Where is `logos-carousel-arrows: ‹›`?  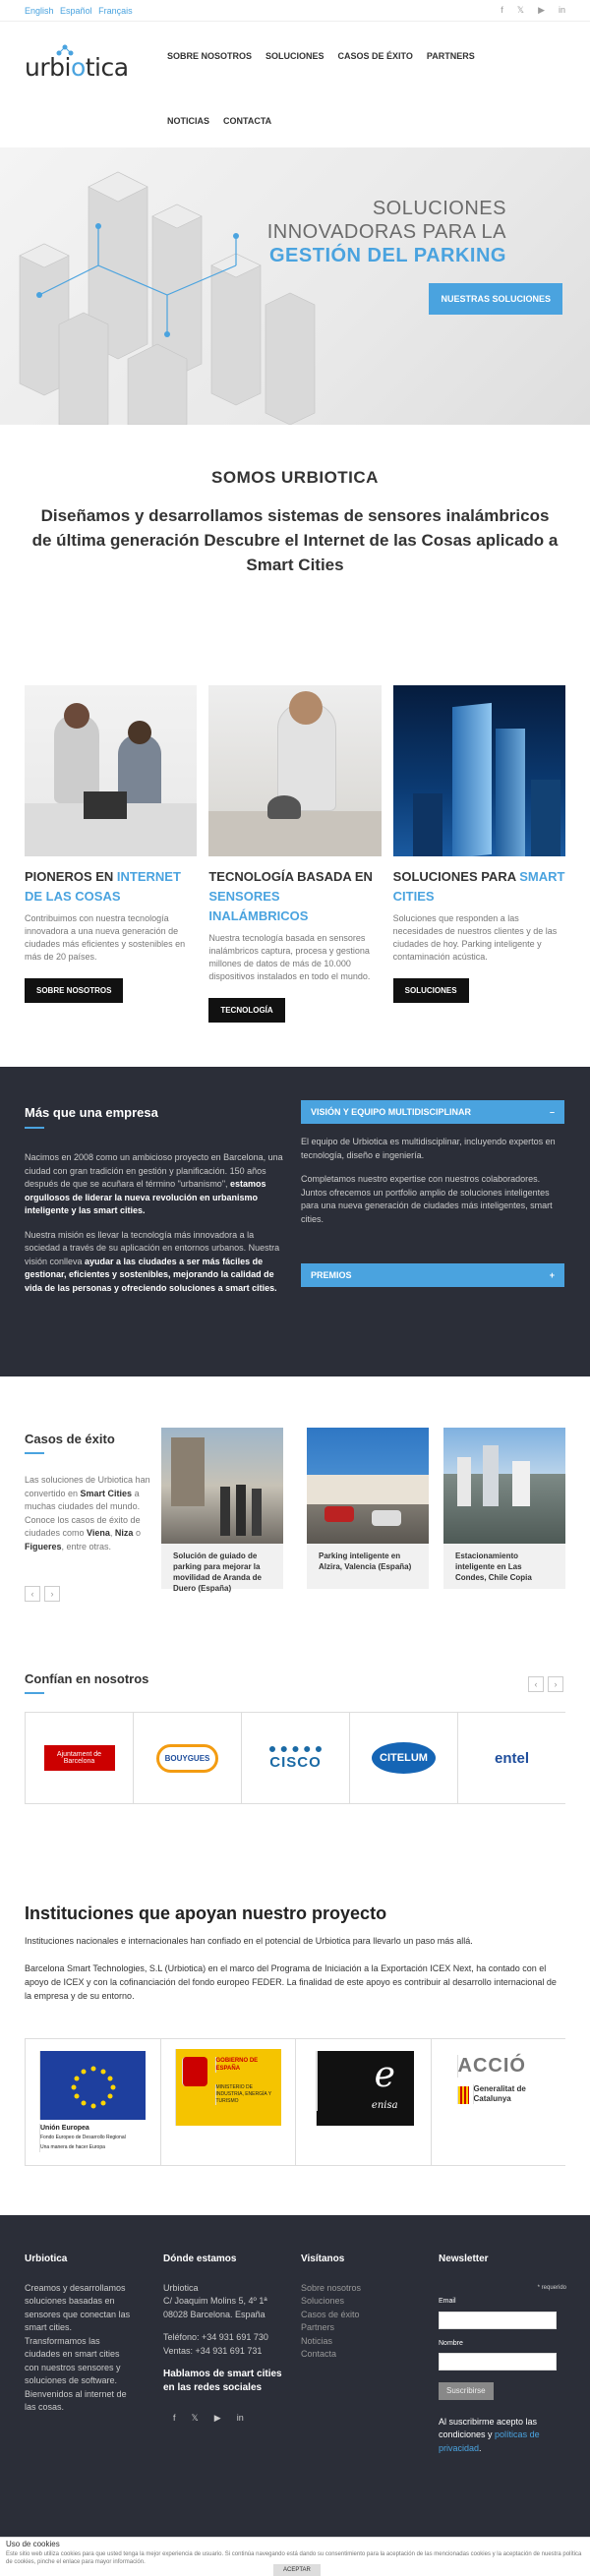 logos-carousel-arrows: ‹› is located at coordinates (545, 1684).